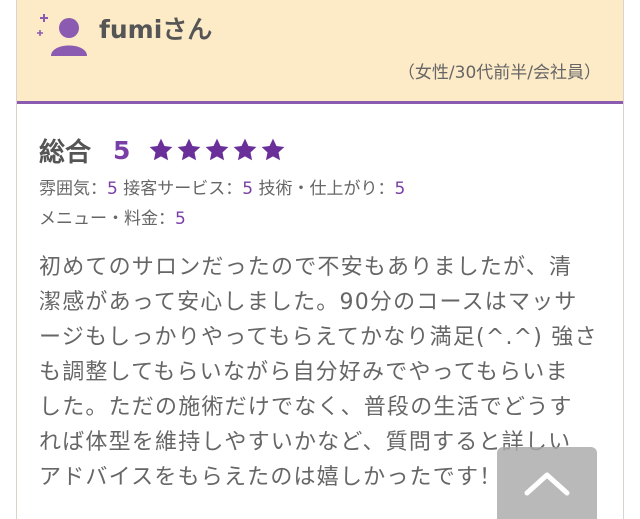 This screenshot has width=640, height=519. I want to click on user-avatar-icon, so click(62, 35).